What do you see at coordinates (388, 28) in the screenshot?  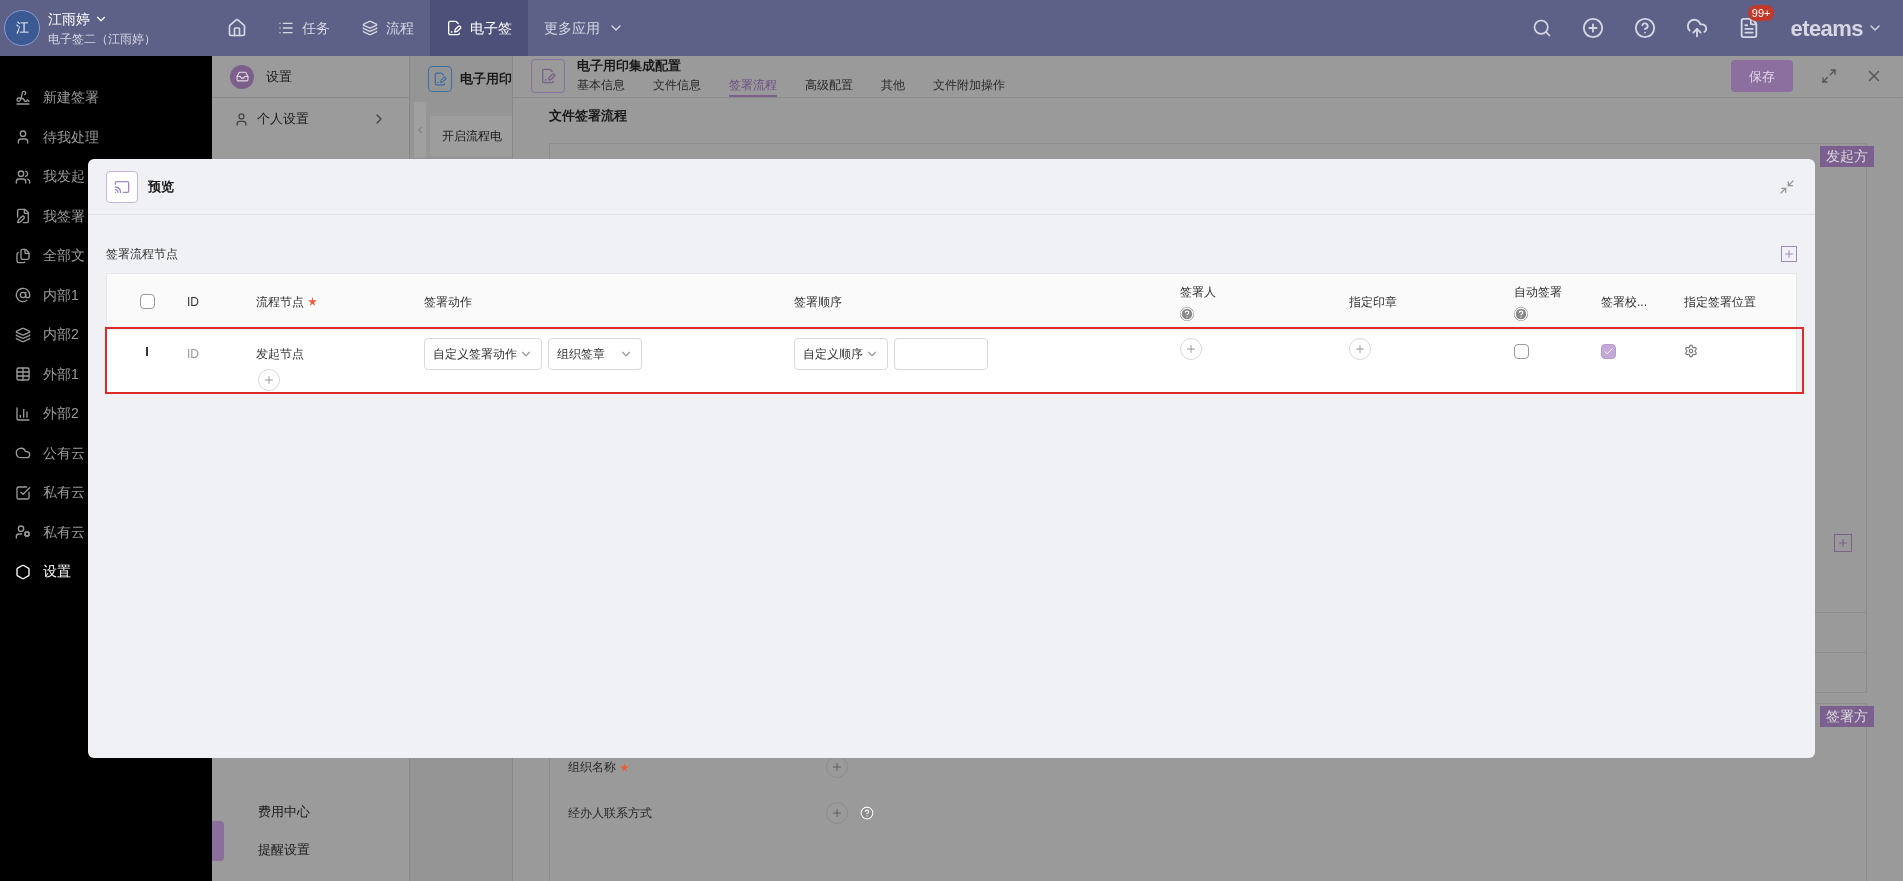 I see `nav-tab: 流程` at bounding box center [388, 28].